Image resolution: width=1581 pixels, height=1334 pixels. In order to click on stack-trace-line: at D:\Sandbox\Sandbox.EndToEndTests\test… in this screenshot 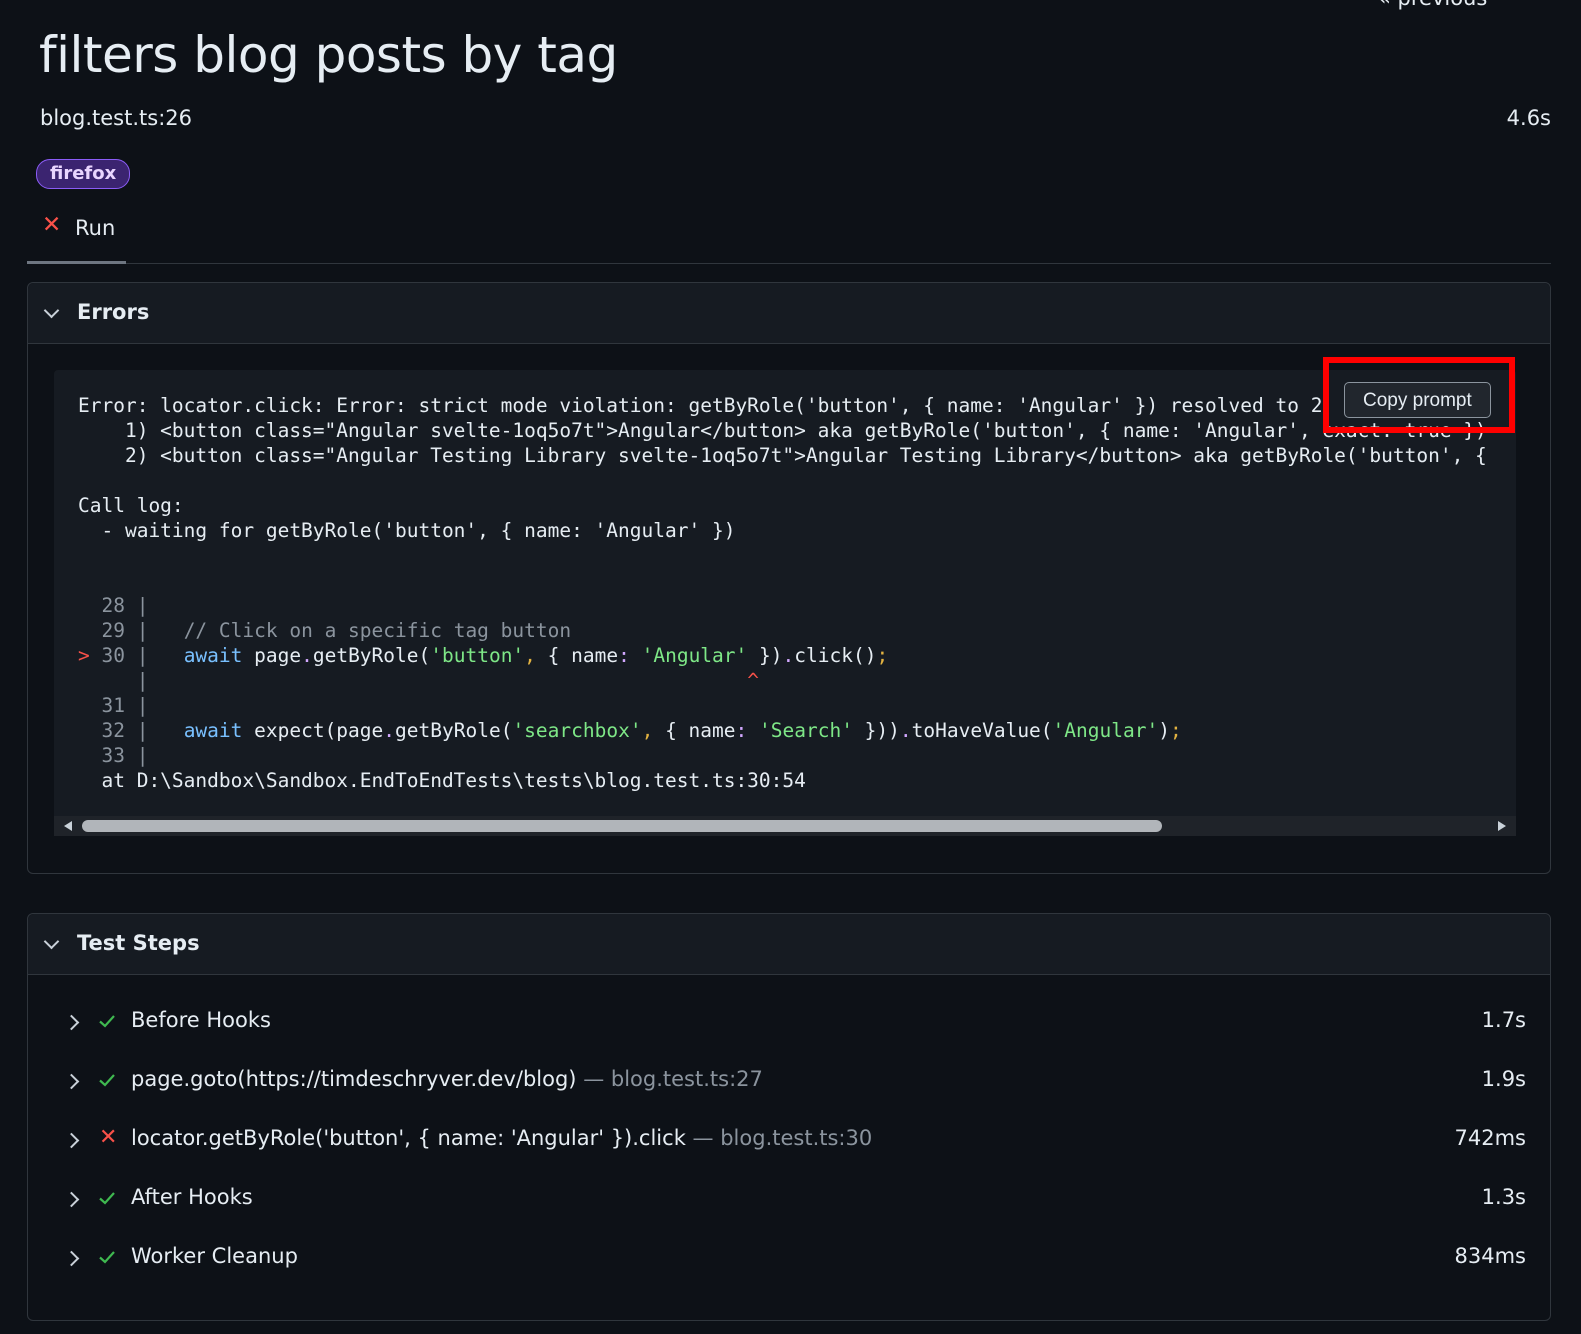, I will do `click(442, 780)`.